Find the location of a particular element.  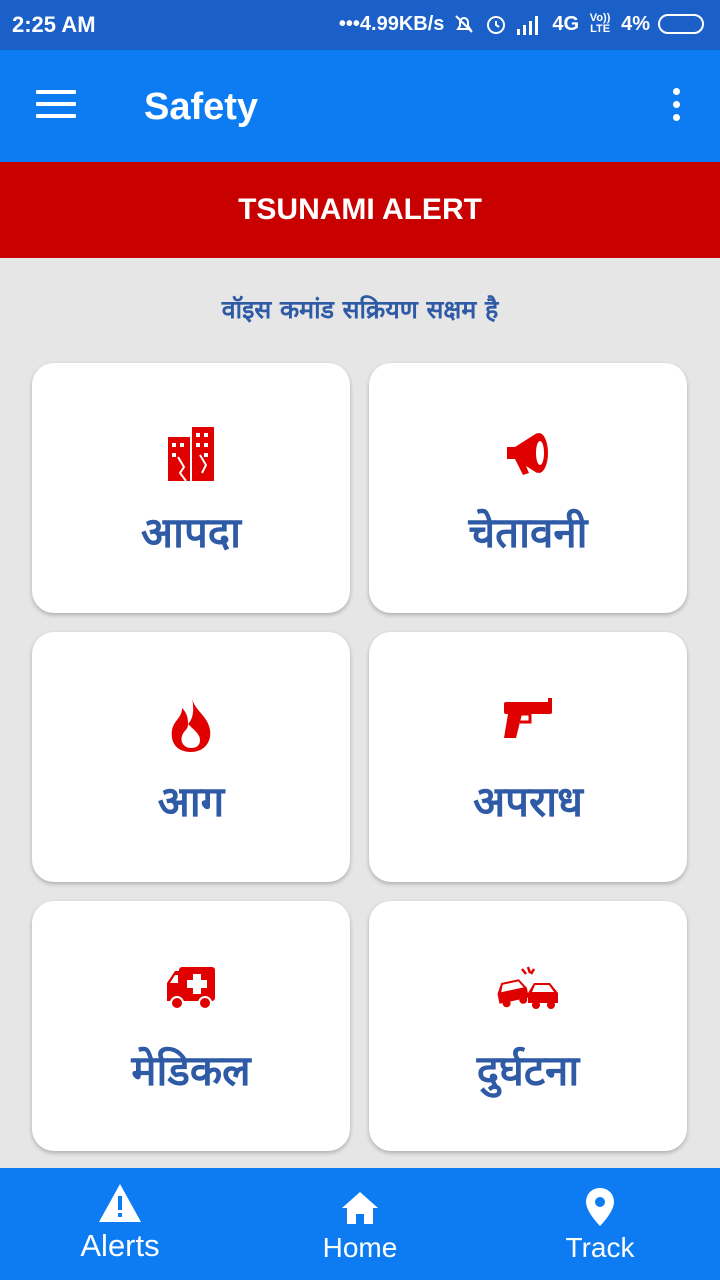

nav-track: Track is located at coordinates (600, 1224).